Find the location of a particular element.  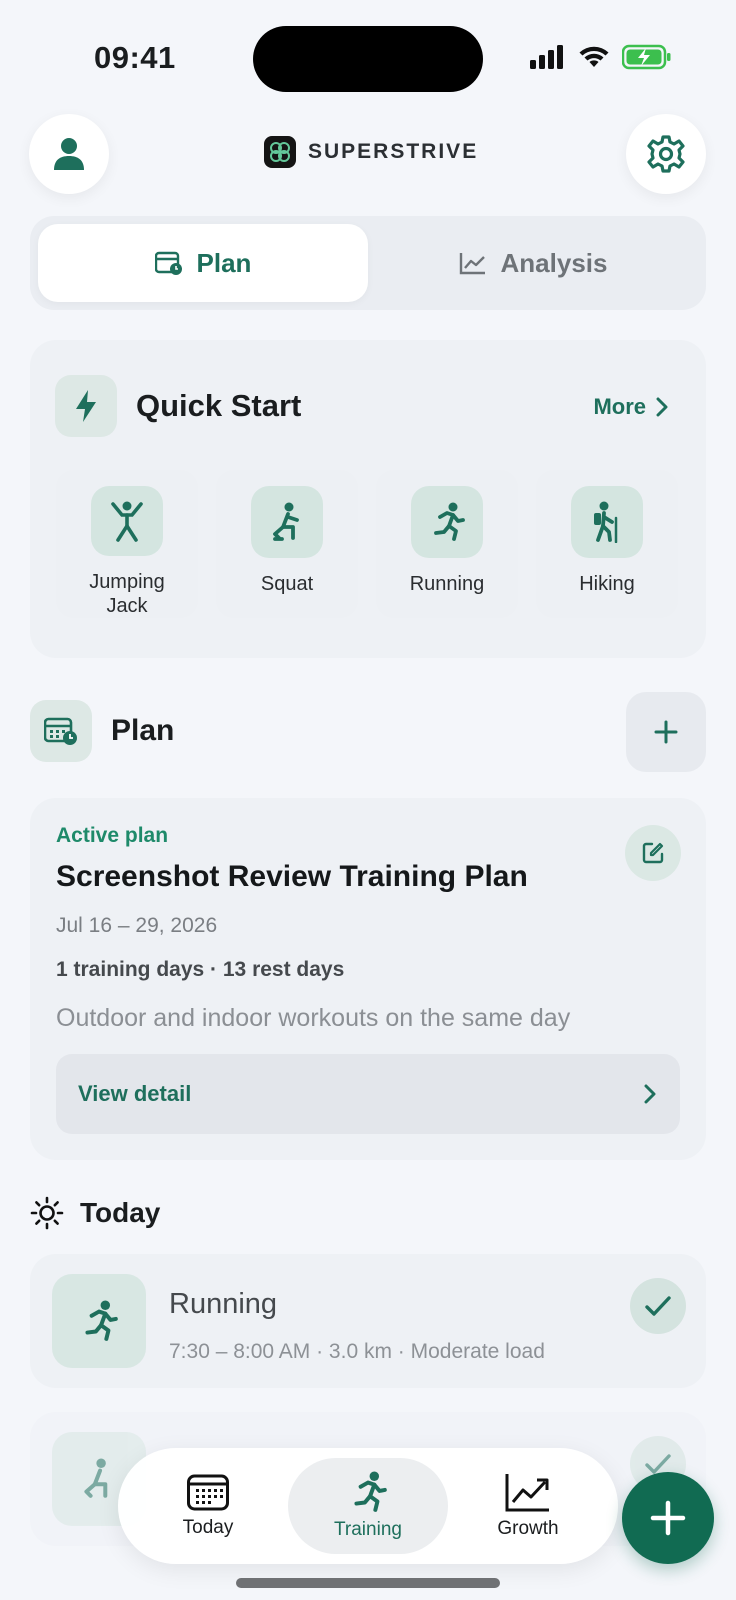

more-link: More is located at coordinates (630, 407).